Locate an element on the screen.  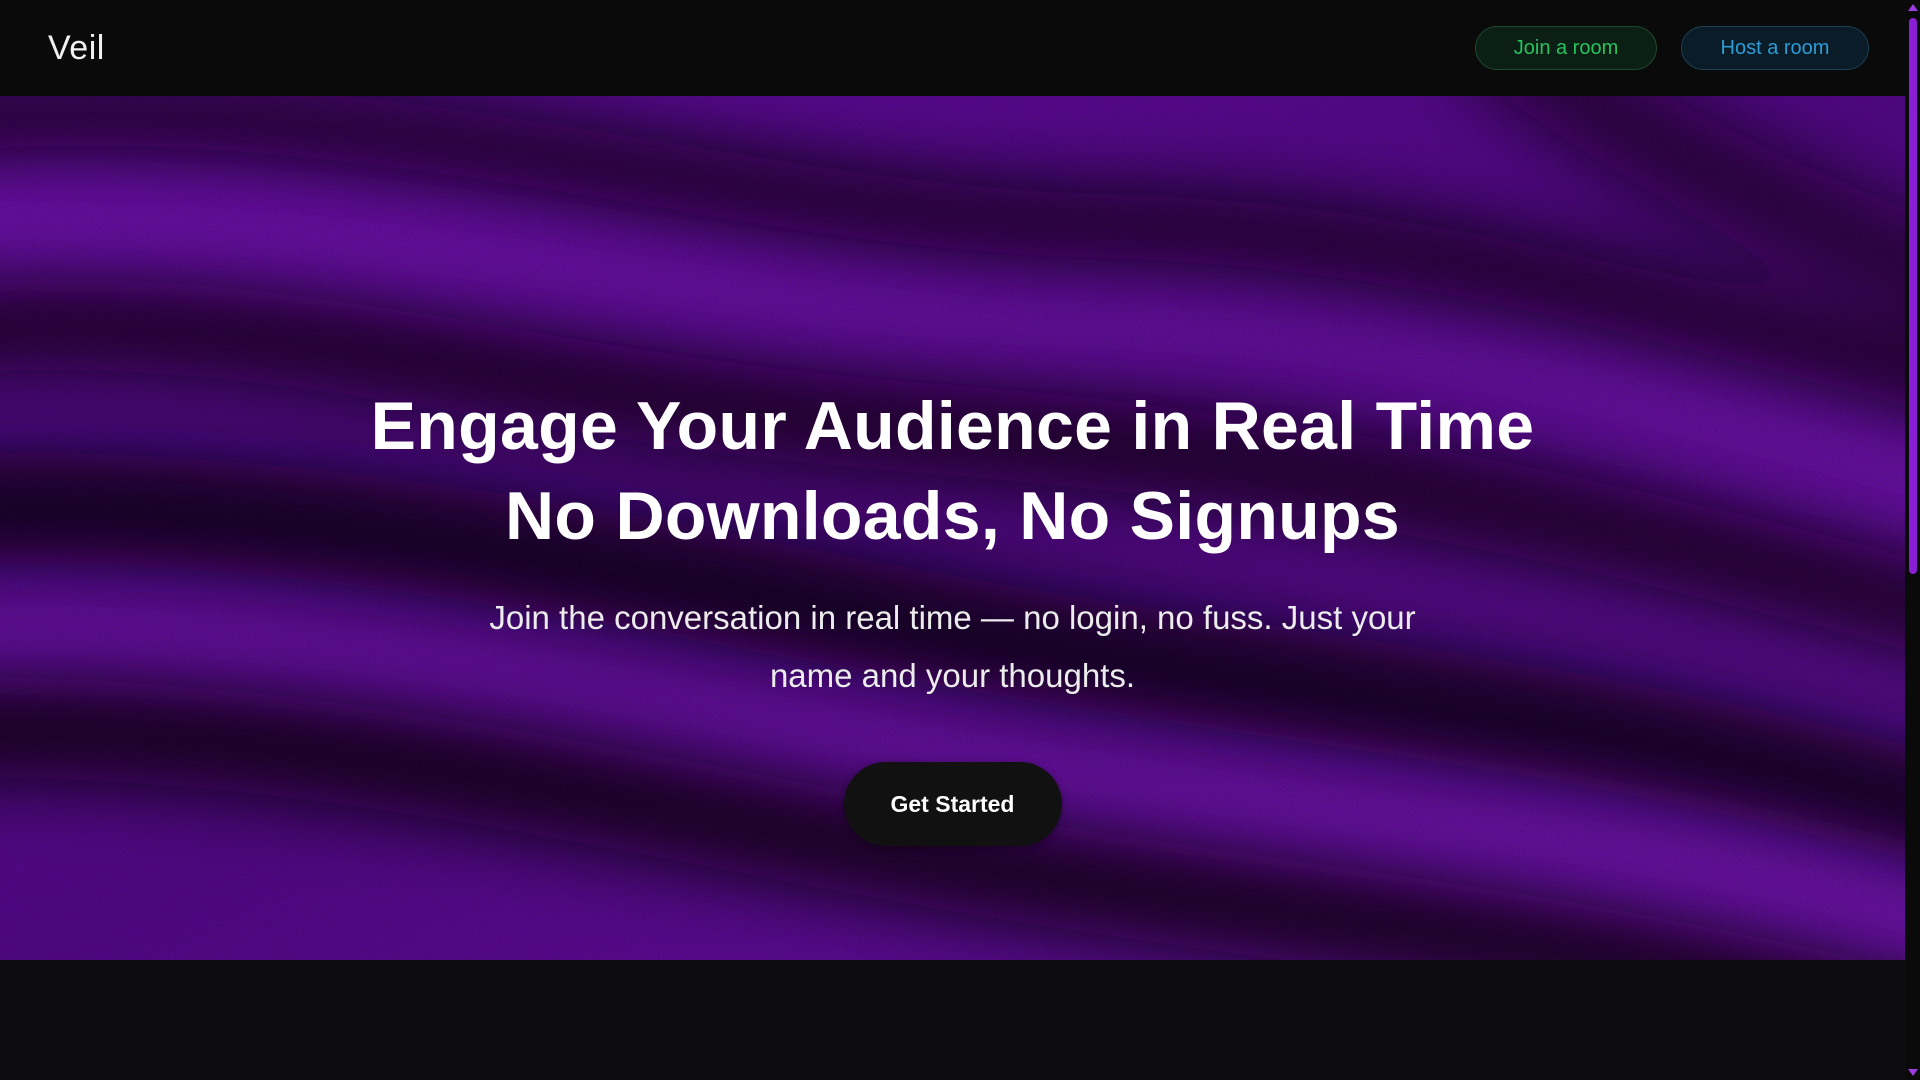
headline-line-2: No Downloads, No Signups is located at coordinates (952, 516).